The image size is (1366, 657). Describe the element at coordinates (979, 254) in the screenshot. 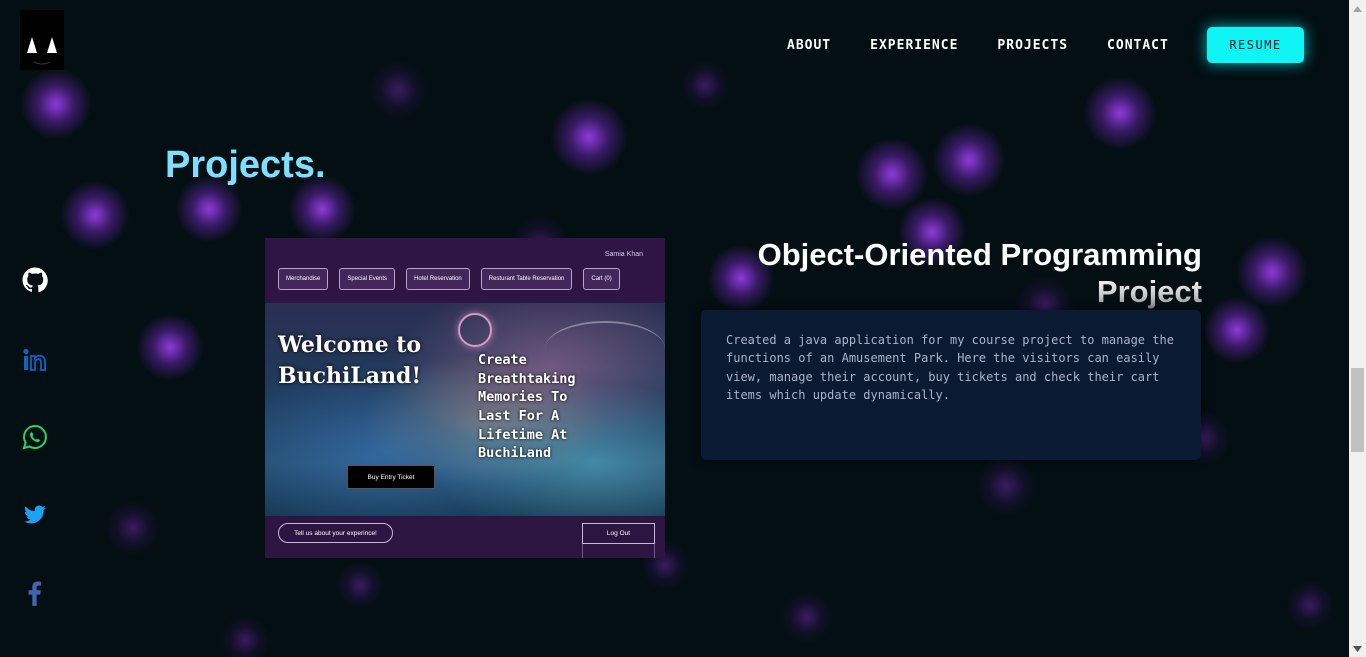

I see `project-title-line1: Object-Oriented Programming` at that location.